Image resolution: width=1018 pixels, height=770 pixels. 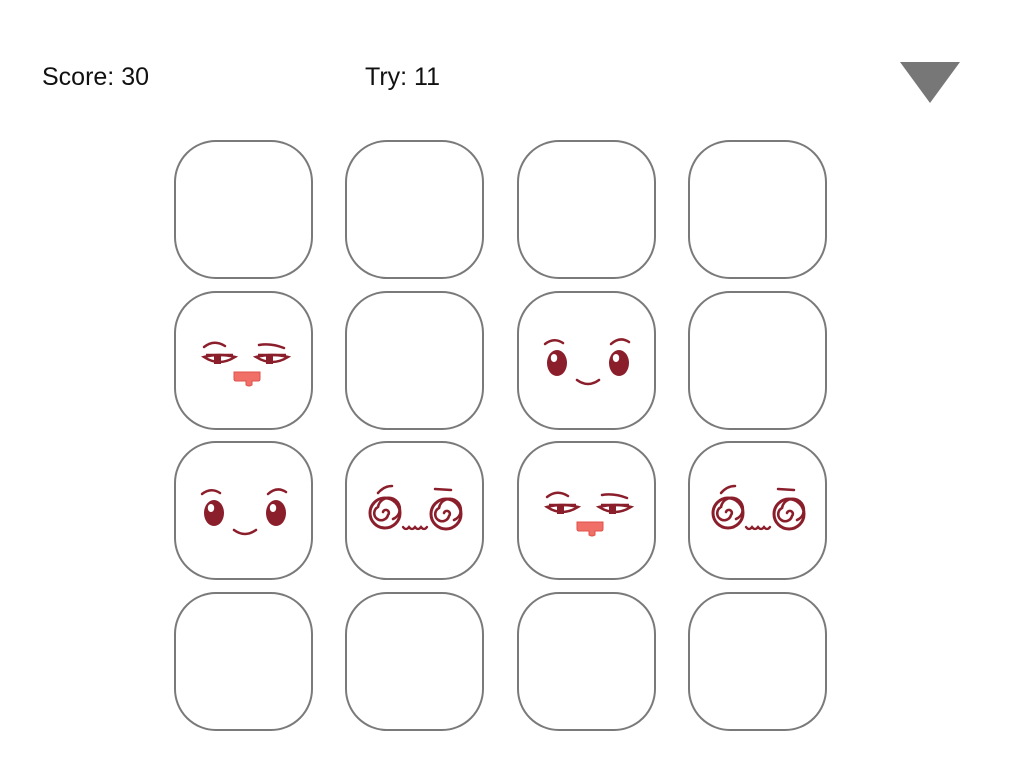 I want to click on triangle-down-icon, so click(x=930, y=82).